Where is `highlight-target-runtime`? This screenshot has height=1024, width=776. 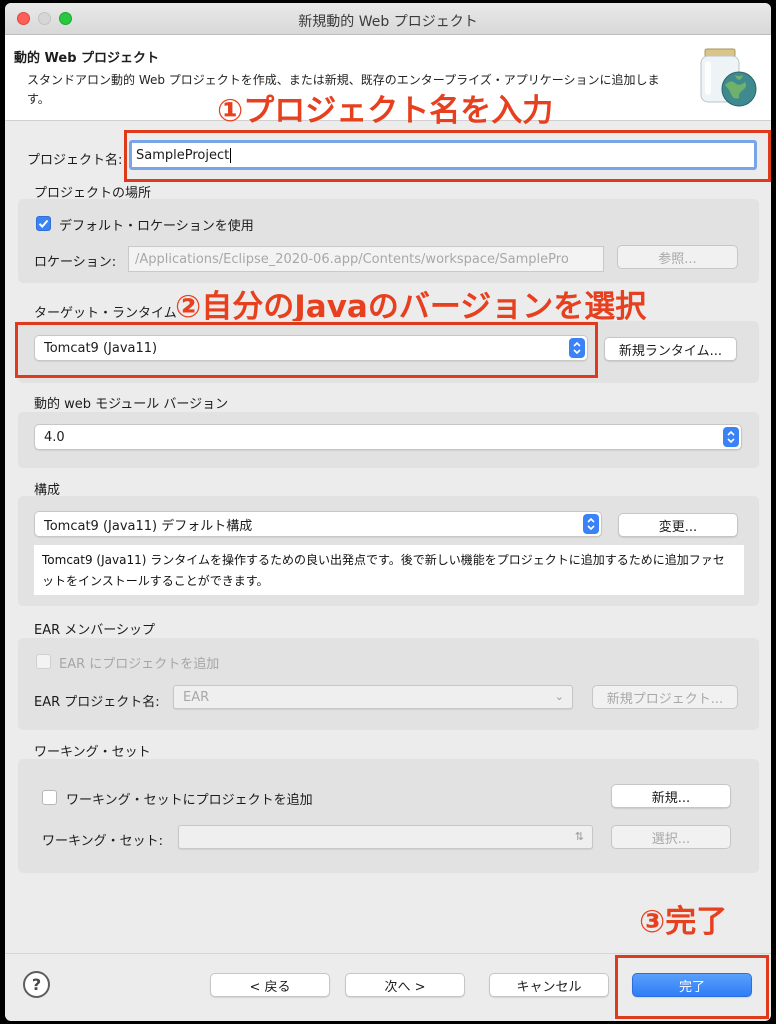 highlight-target-runtime is located at coordinates (306, 350).